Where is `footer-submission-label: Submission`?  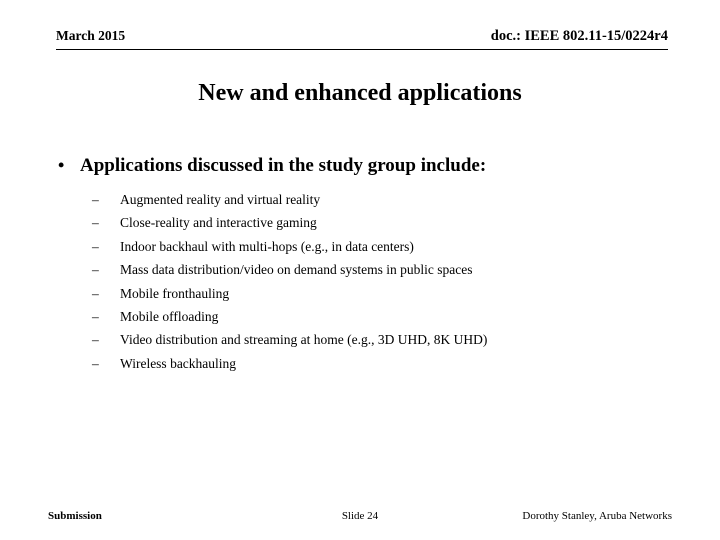
footer-submission-label: Submission is located at coordinates (75, 516).